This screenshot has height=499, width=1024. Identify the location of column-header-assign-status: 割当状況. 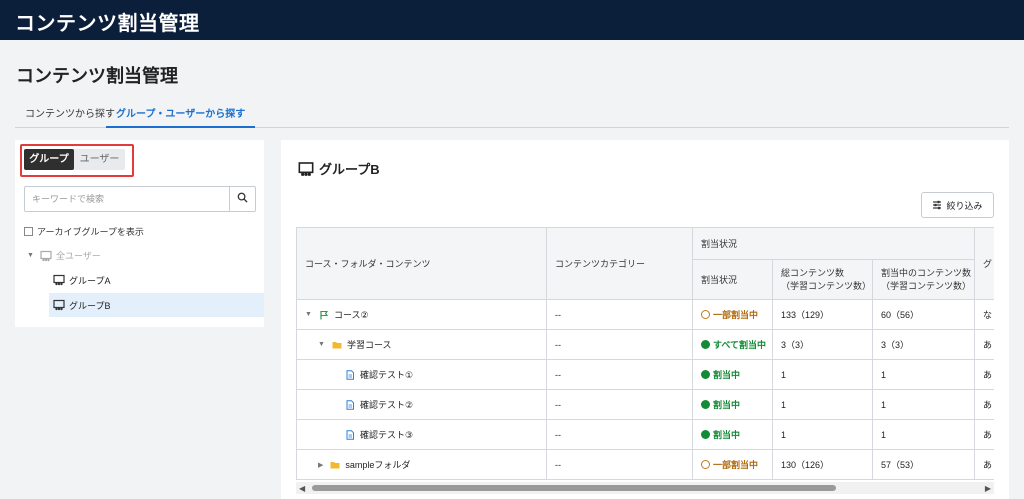
(732, 279).